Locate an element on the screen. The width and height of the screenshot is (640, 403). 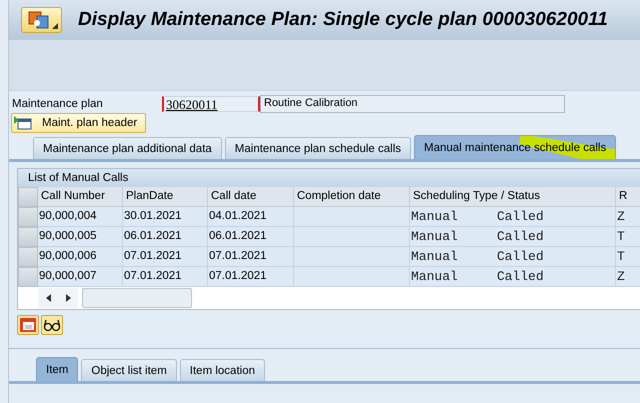
menu-button is located at coordinates (41, 20).